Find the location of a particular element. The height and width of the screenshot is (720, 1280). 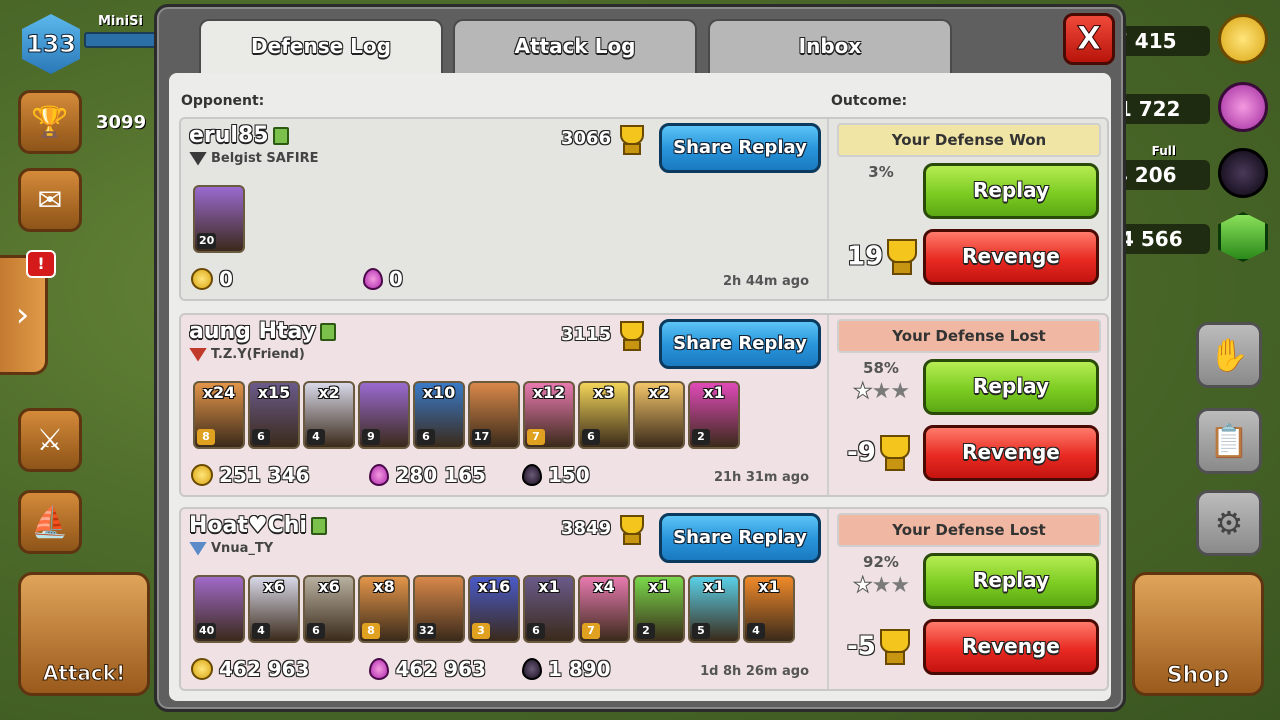

trophy-league-button: 🏆 is located at coordinates (50, 122).